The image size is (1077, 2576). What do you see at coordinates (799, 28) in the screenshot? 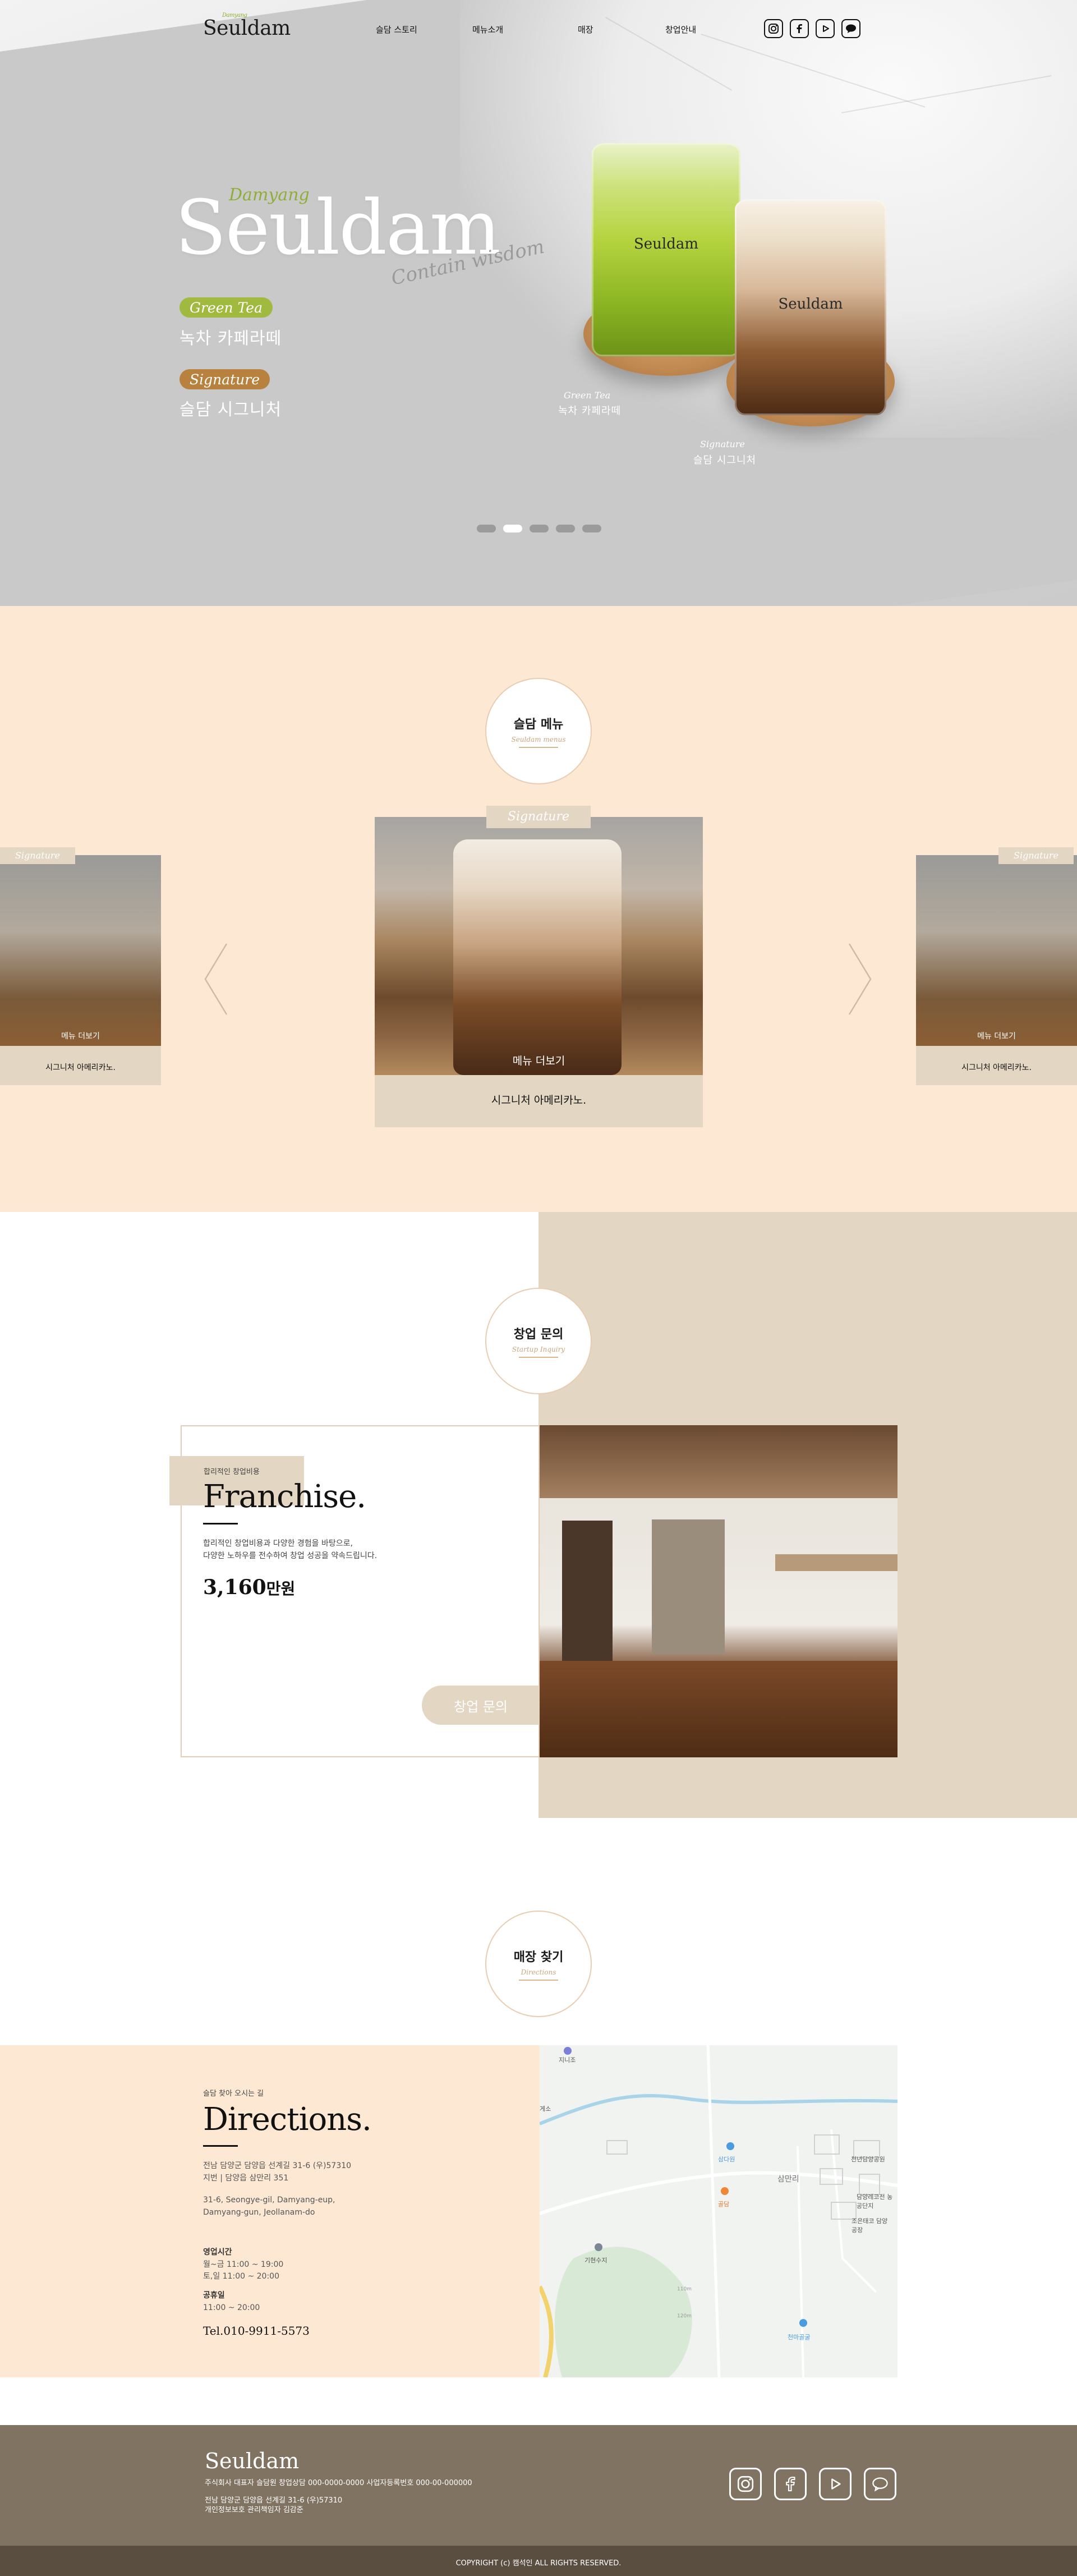
I see `facebook-icon` at bounding box center [799, 28].